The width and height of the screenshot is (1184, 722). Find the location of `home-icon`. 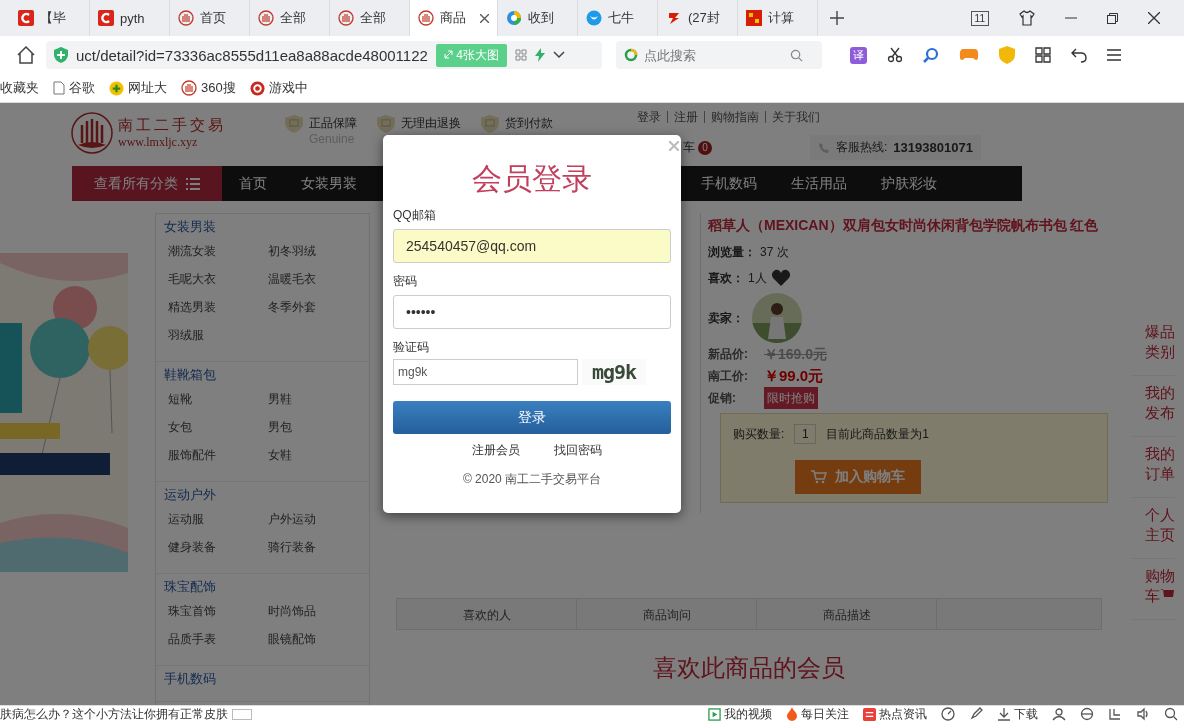

home-icon is located at coordinates (26, 55).